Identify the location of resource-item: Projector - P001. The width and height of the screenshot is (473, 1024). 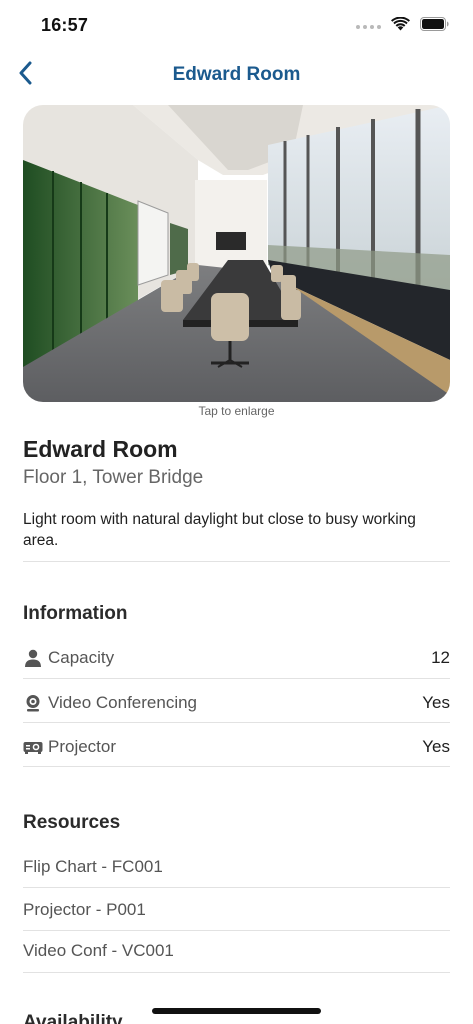
(236, 910).